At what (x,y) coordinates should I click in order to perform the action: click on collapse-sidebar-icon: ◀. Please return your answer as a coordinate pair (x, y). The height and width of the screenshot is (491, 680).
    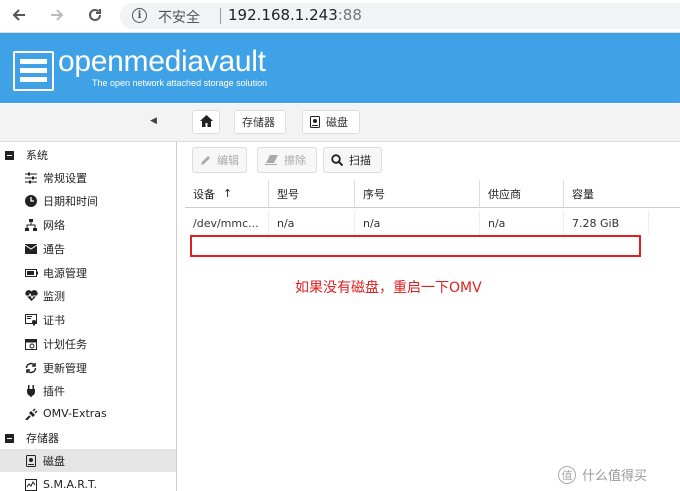
    Looking at the image, I should click on (153, 121).